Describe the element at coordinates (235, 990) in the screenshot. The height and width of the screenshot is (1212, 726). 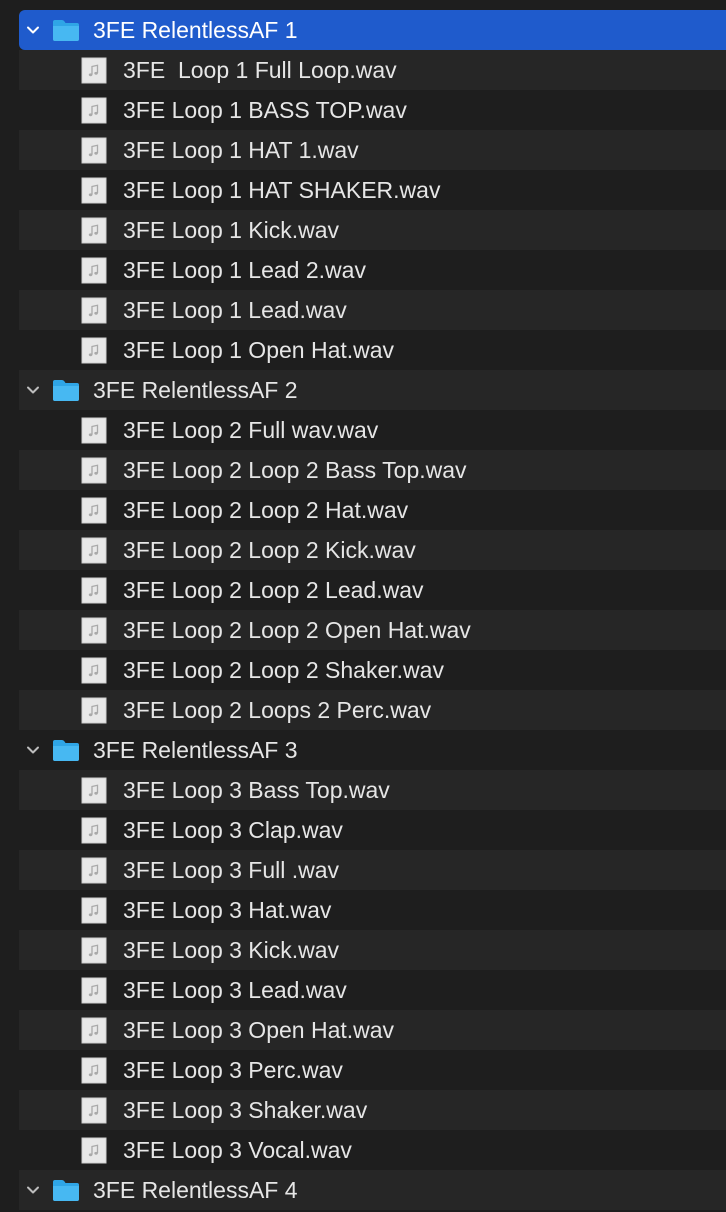
I see `file-name: 3FE Loop 3 Lead.wav` at that location.